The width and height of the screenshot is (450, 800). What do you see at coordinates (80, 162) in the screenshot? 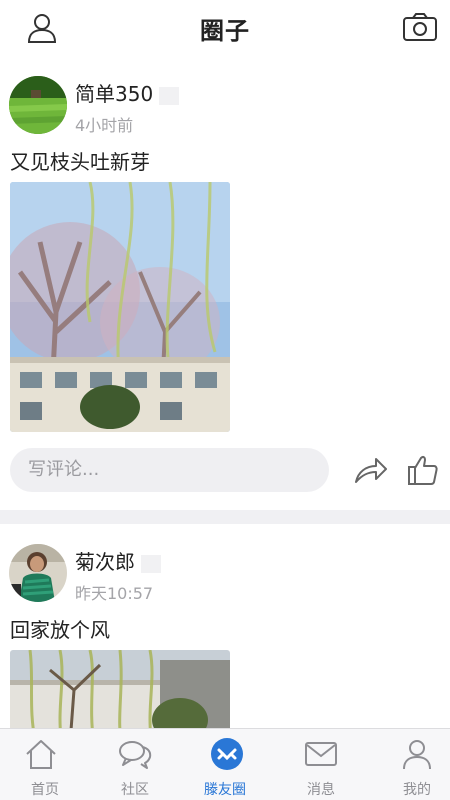
I see `post-text: 又见枝头吐新芽` at bounding box center [80, 162].